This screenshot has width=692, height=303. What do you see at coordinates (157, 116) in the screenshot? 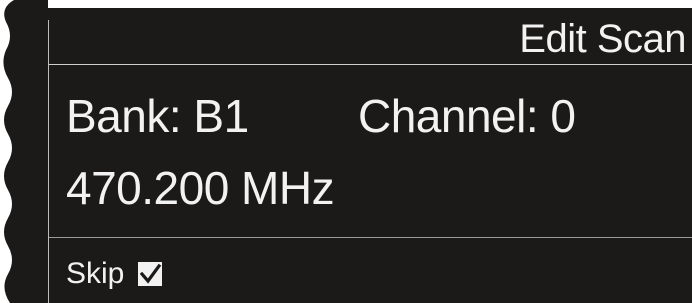
I see `bank-value: Bank: B1` at bounding box center [157, 116].